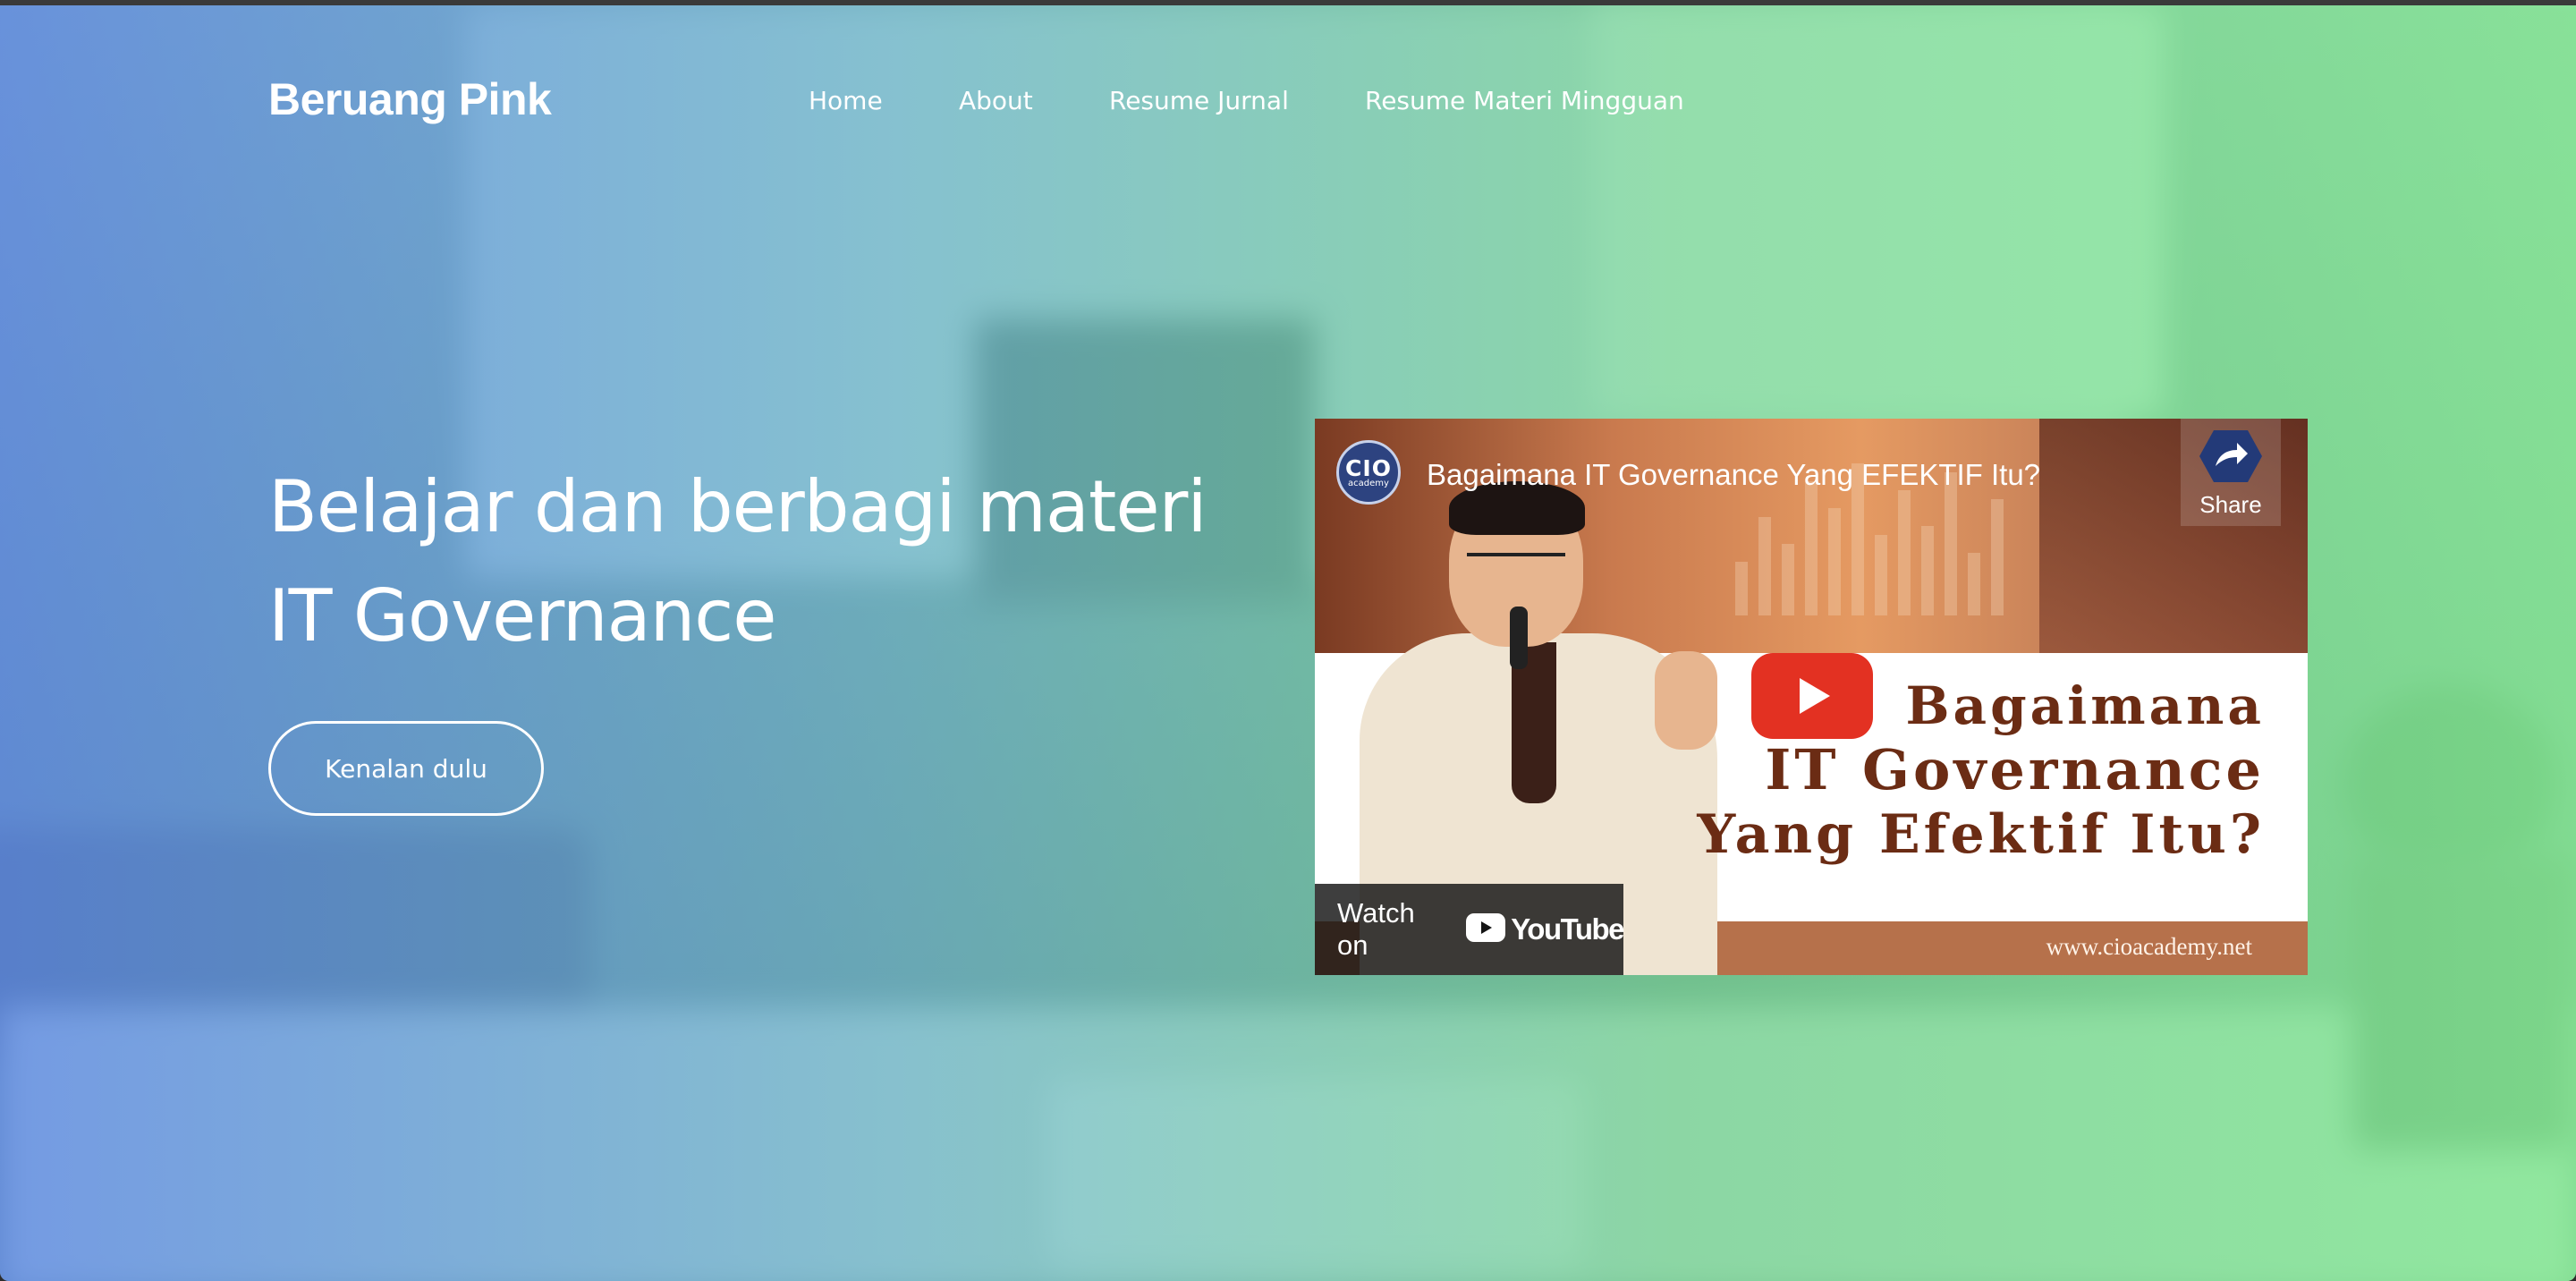 The height and width of the screenshot is (1281, 2576). What do you see at coordinates (410, 99) in the screenshot?
I see `brand-logo-text: Beruang Pink` at bounding box center [410, 99].